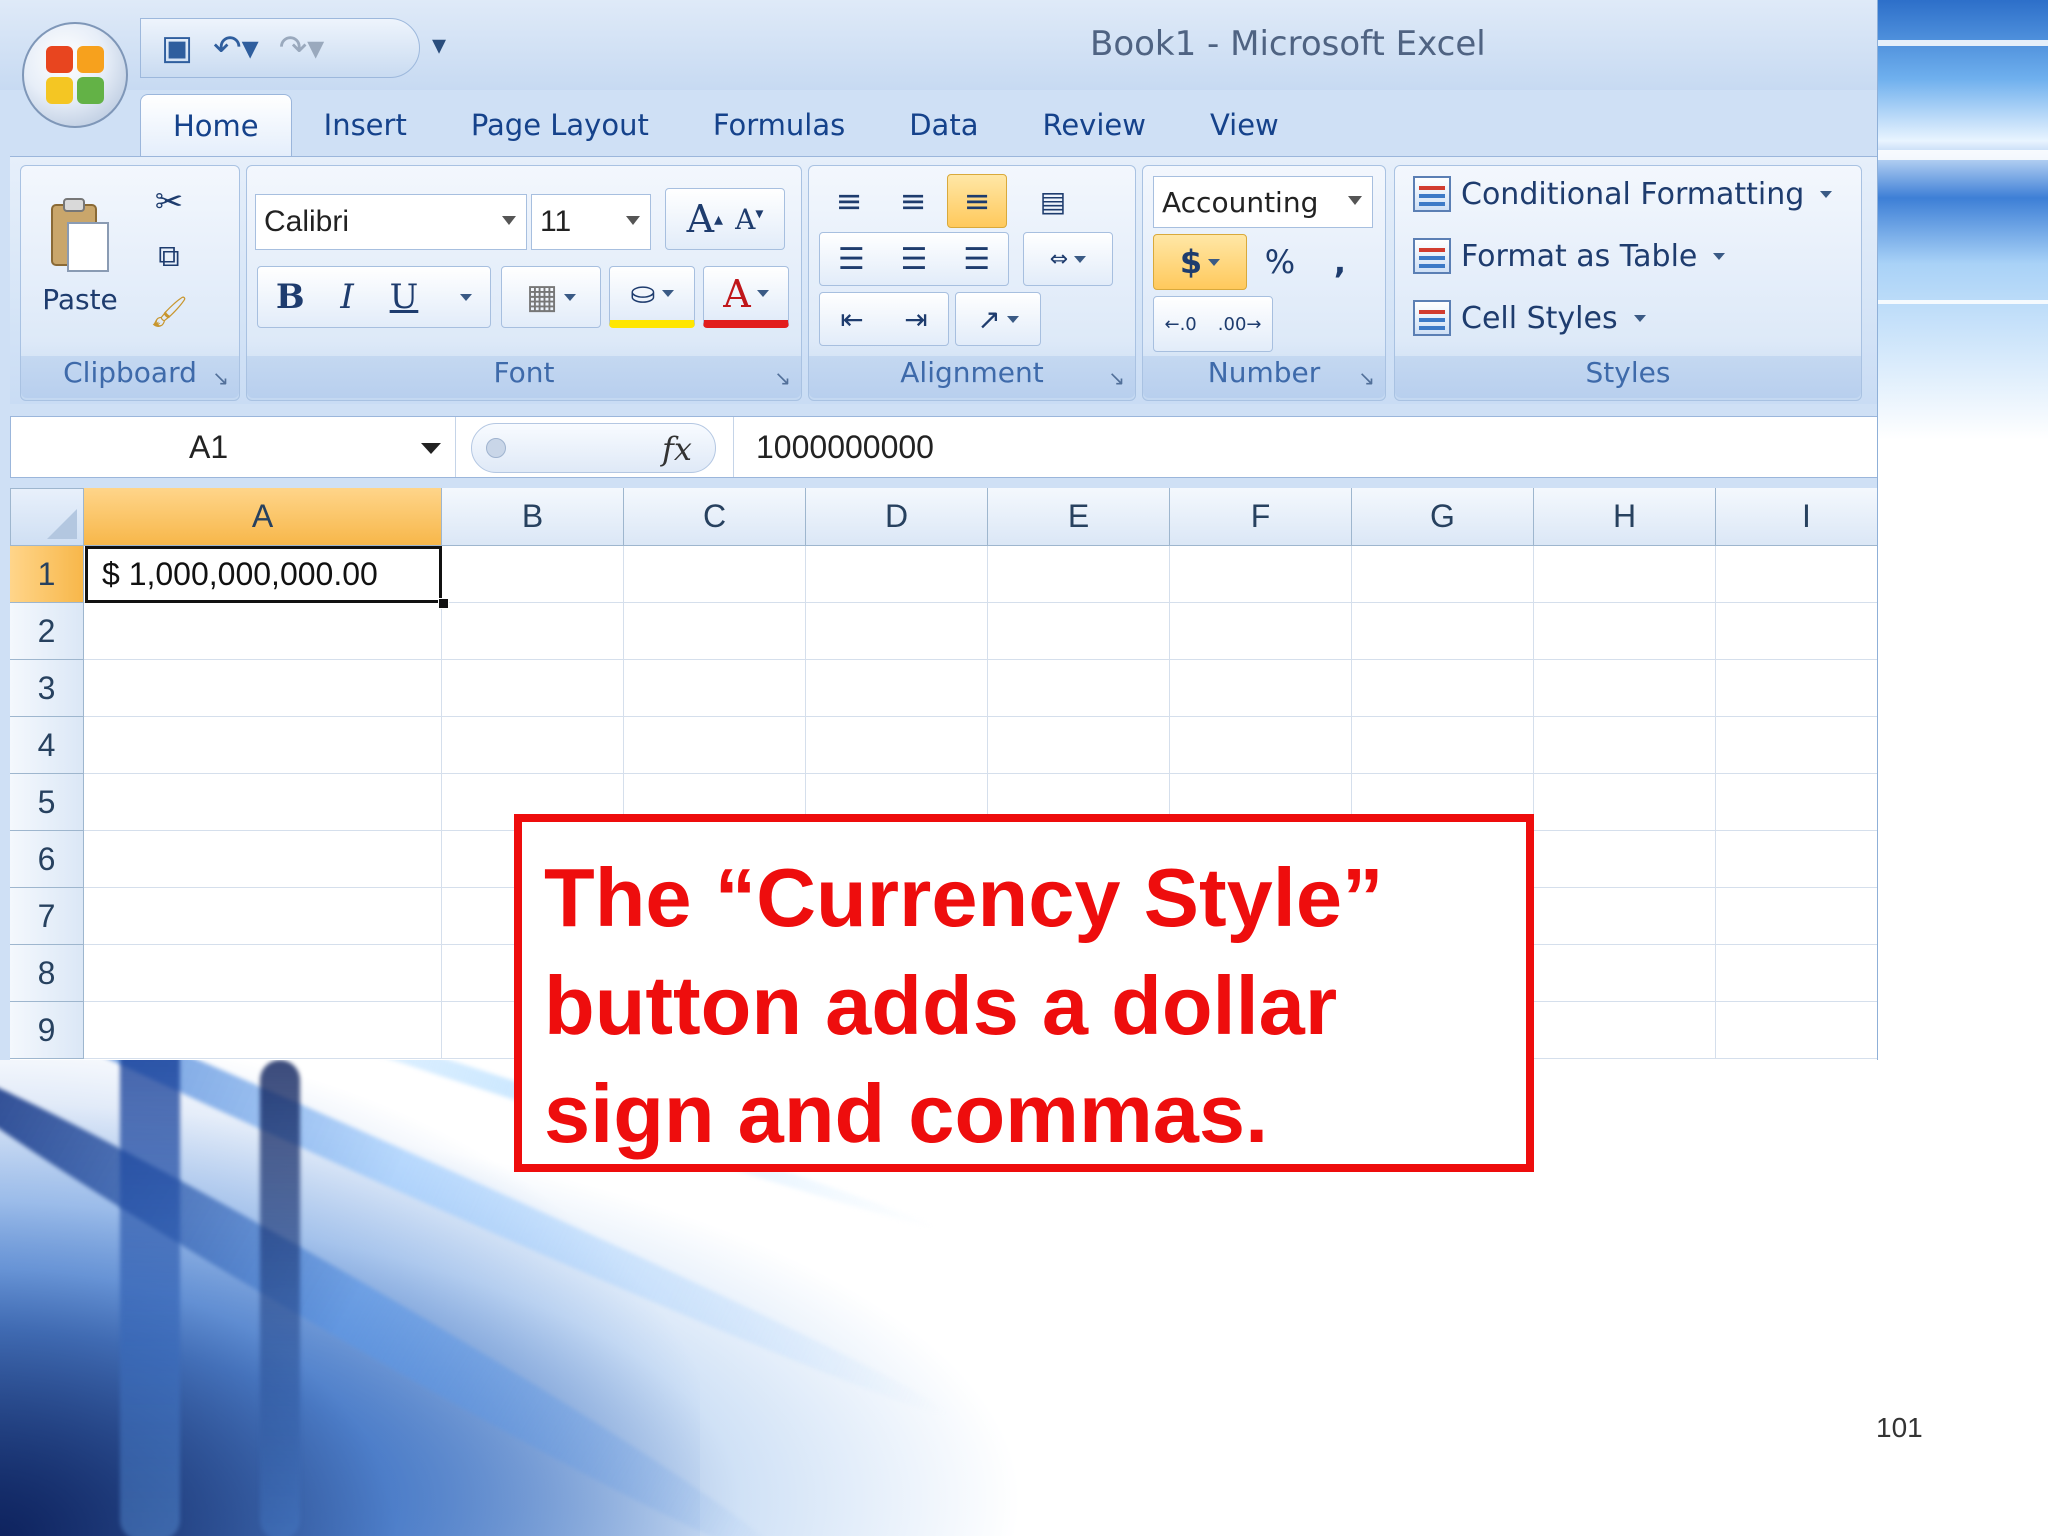 Image resolution: width=2048 pixels, height=1536 pixels. Describe the element at coordinates (47, 745) in the screenshot. I see `row-header-4: 4` at that location.